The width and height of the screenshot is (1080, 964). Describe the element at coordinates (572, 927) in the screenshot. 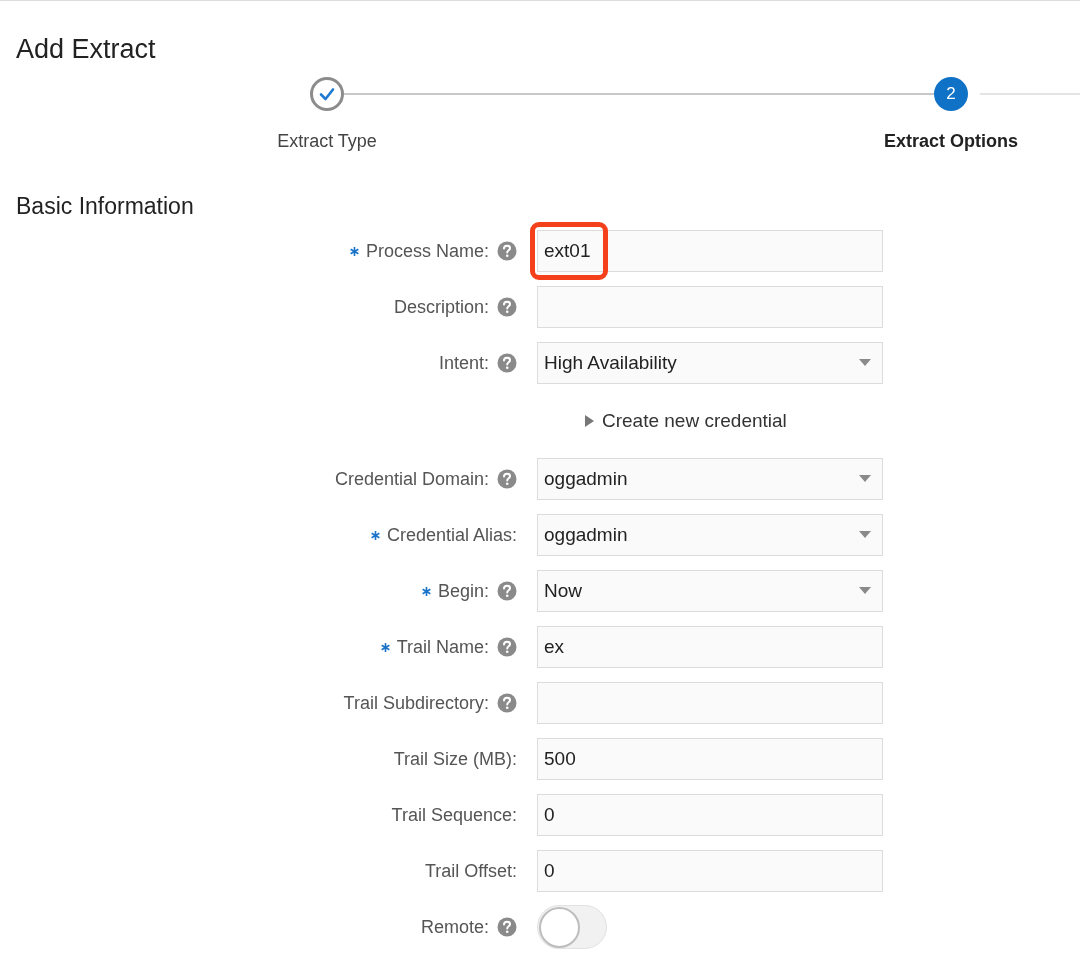

I see `toggle-switch` at that location.